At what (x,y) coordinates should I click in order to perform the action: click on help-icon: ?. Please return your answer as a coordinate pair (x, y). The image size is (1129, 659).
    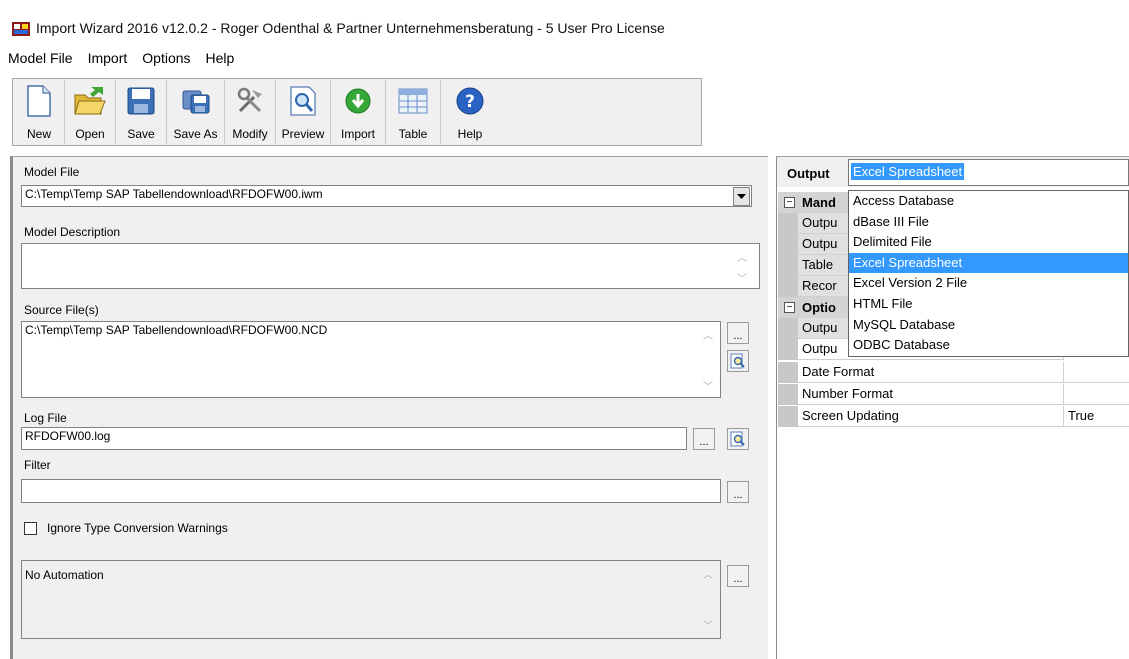
    Looking at the image, I should click on (470, 101).